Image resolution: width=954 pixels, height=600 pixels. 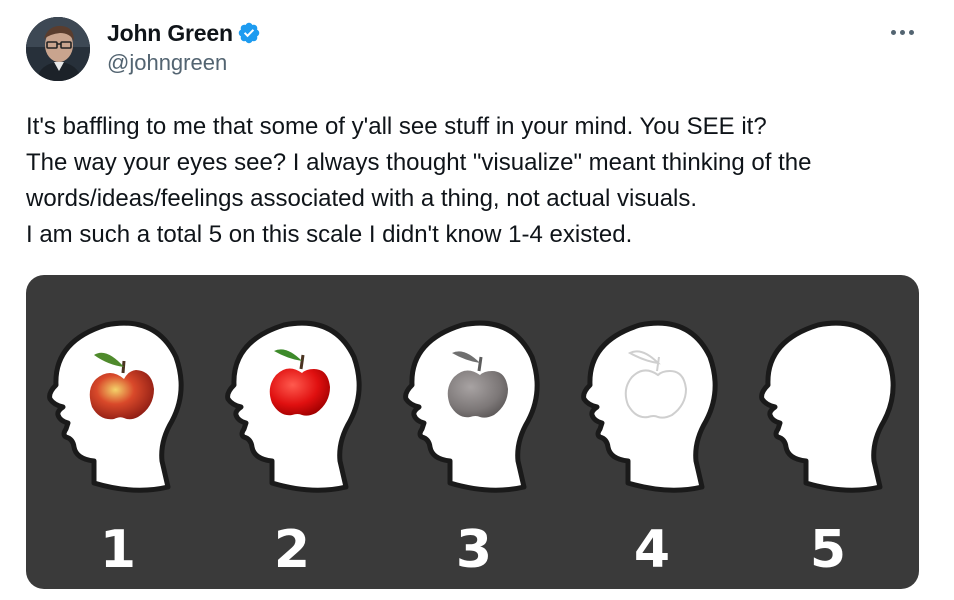 I want to click on author-name-row: John Green, so click(x=184, y=33).